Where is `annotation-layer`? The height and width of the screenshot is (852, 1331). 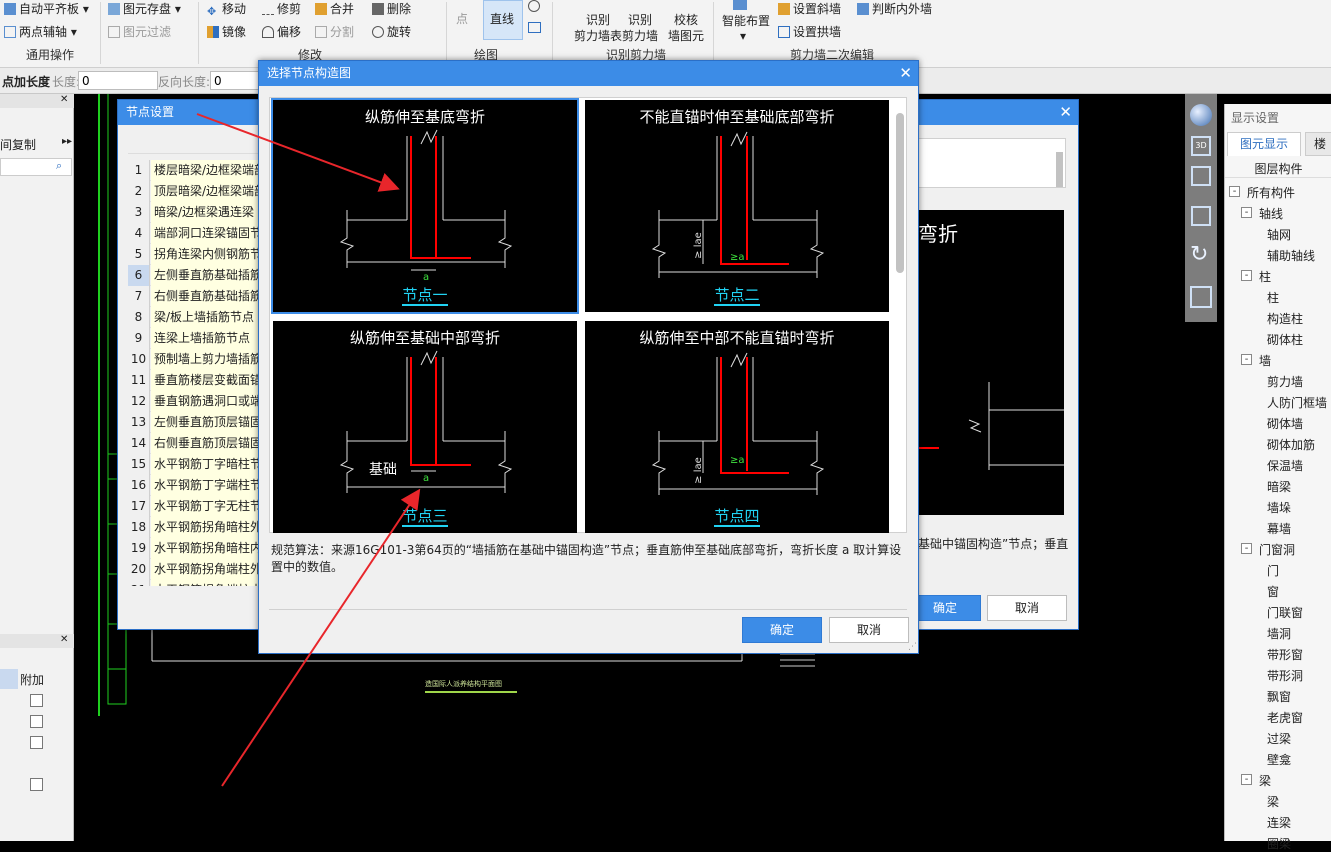 annotation-layer is located at coordinates (308, 450).